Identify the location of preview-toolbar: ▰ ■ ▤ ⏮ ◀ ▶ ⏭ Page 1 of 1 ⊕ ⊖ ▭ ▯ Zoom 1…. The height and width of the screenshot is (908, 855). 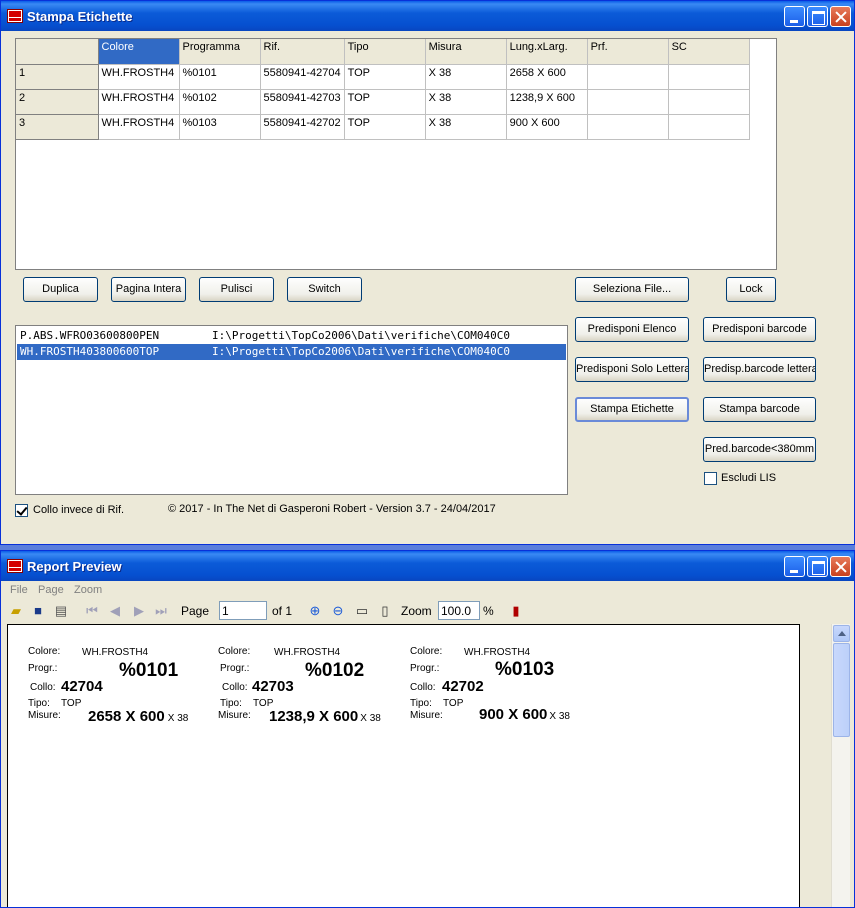
(427, 611).